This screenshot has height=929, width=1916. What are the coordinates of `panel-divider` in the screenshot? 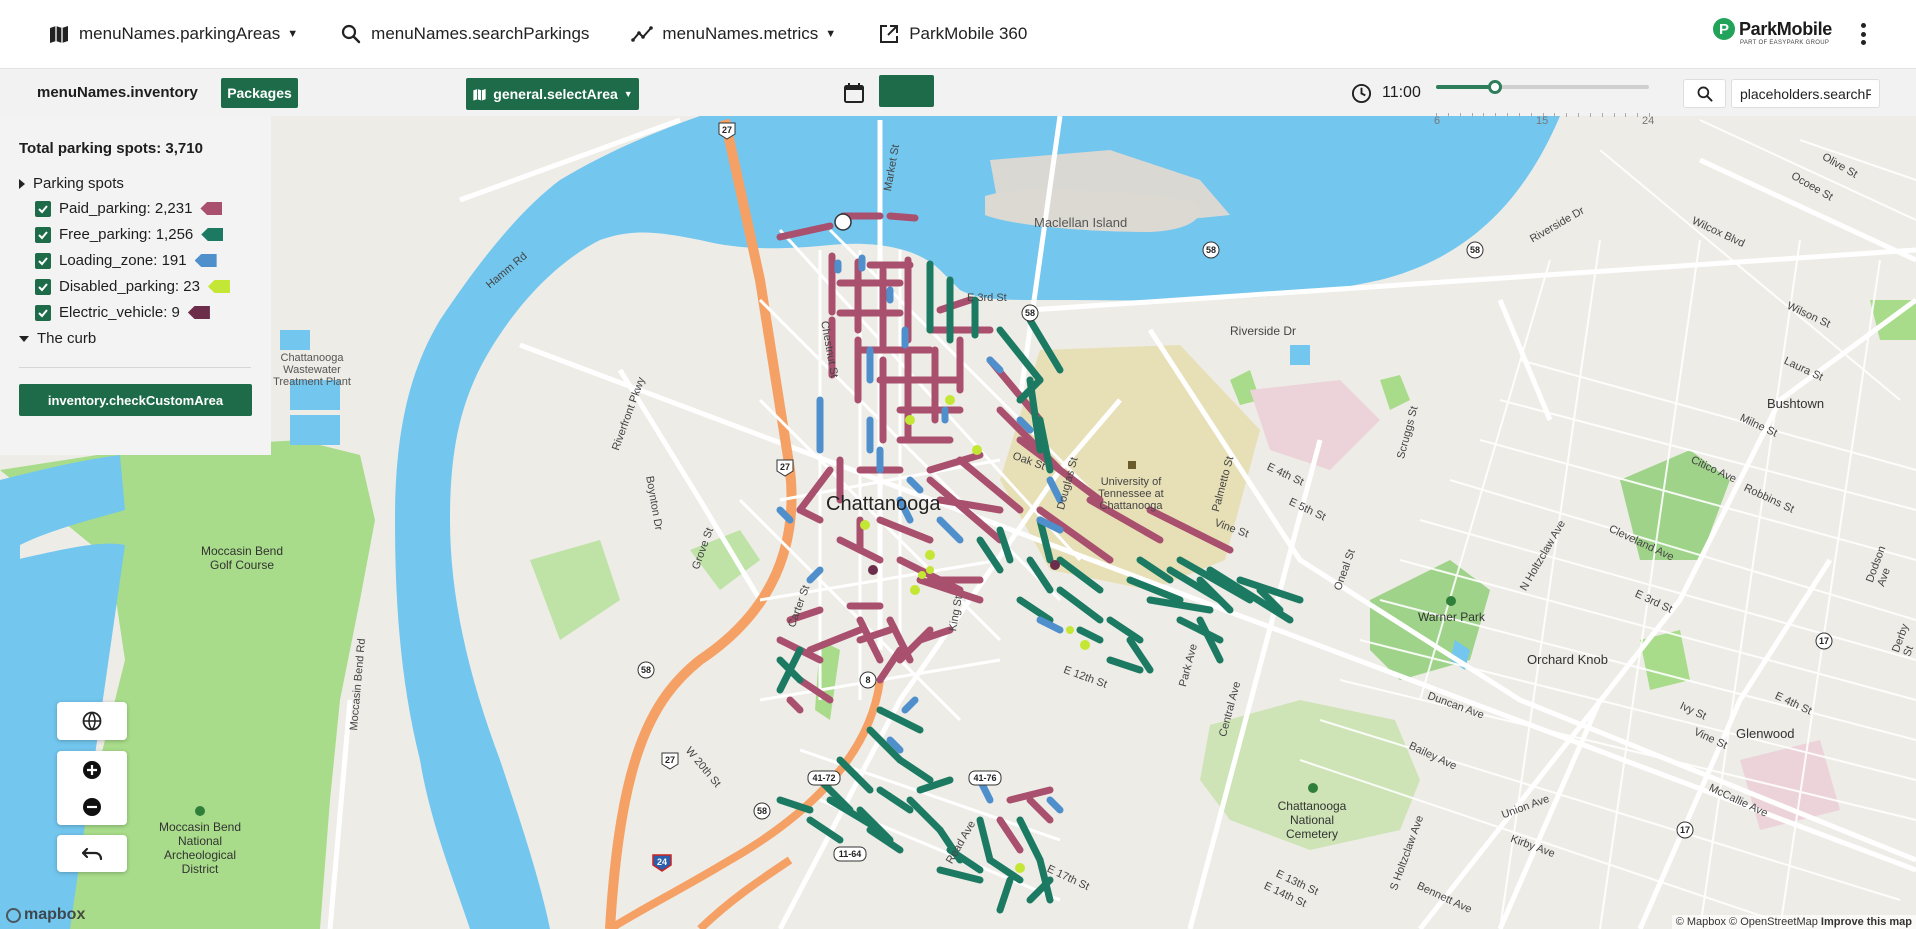 It's located at (135, 367).